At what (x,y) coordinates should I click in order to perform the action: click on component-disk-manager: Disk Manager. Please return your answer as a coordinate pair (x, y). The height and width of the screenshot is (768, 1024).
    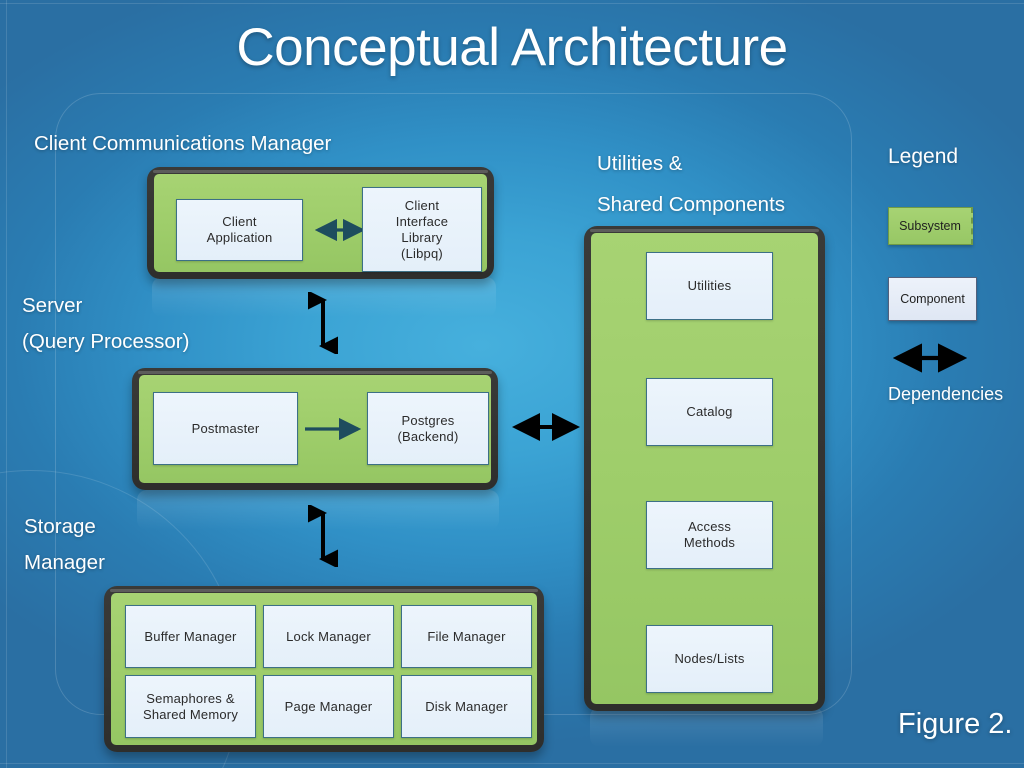
    Looking at the image, I should click on (466, 706).